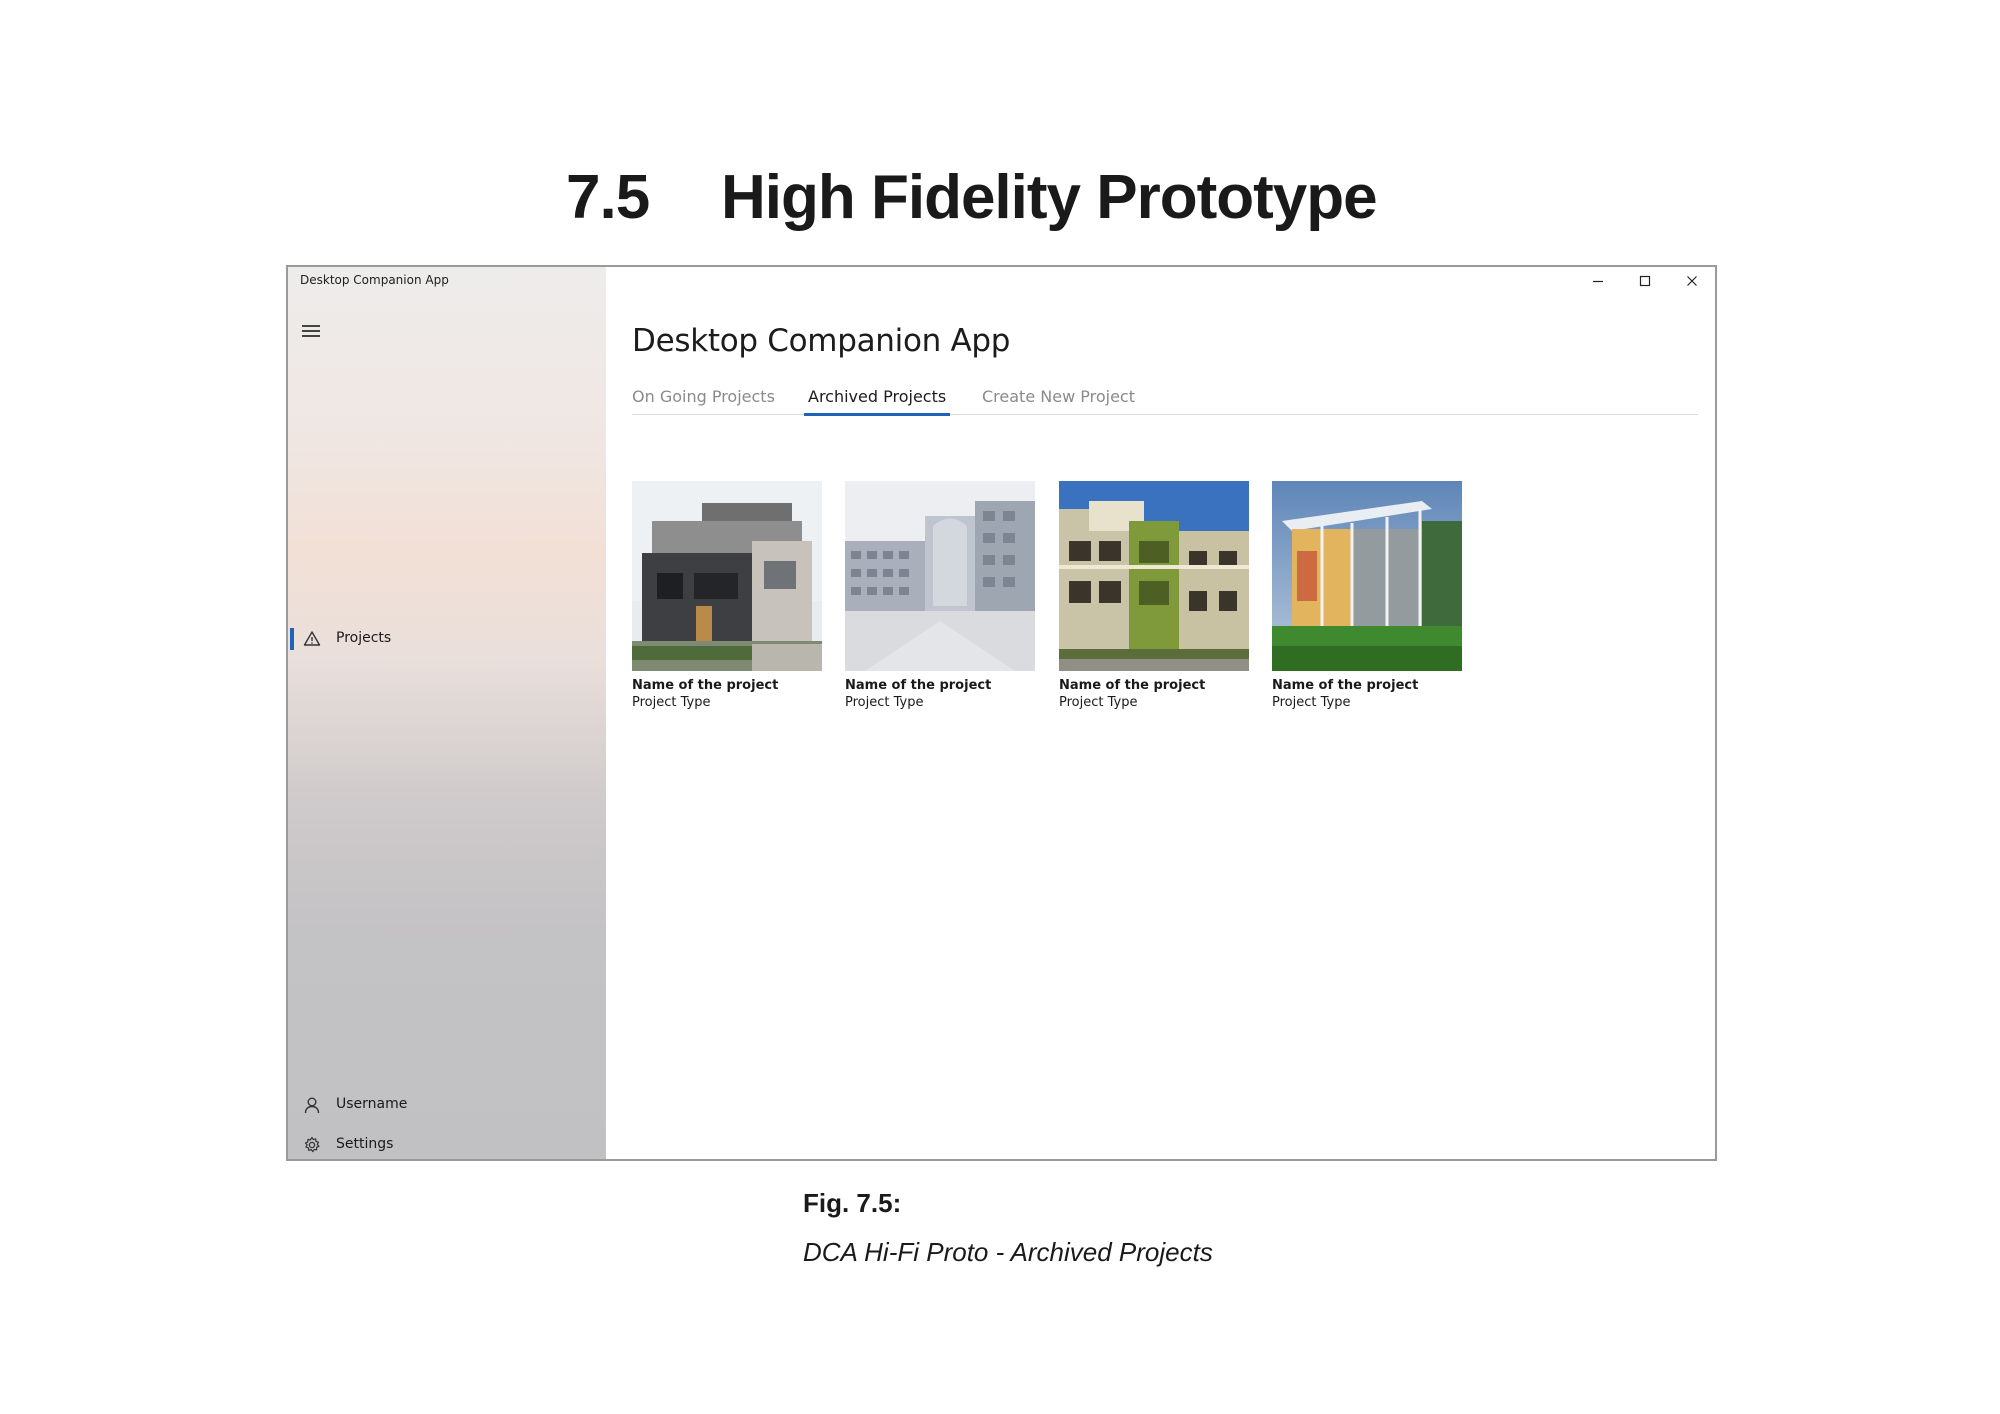 The image size is (2000, 1414). I want to click on close-icon, so click(1691, 281).